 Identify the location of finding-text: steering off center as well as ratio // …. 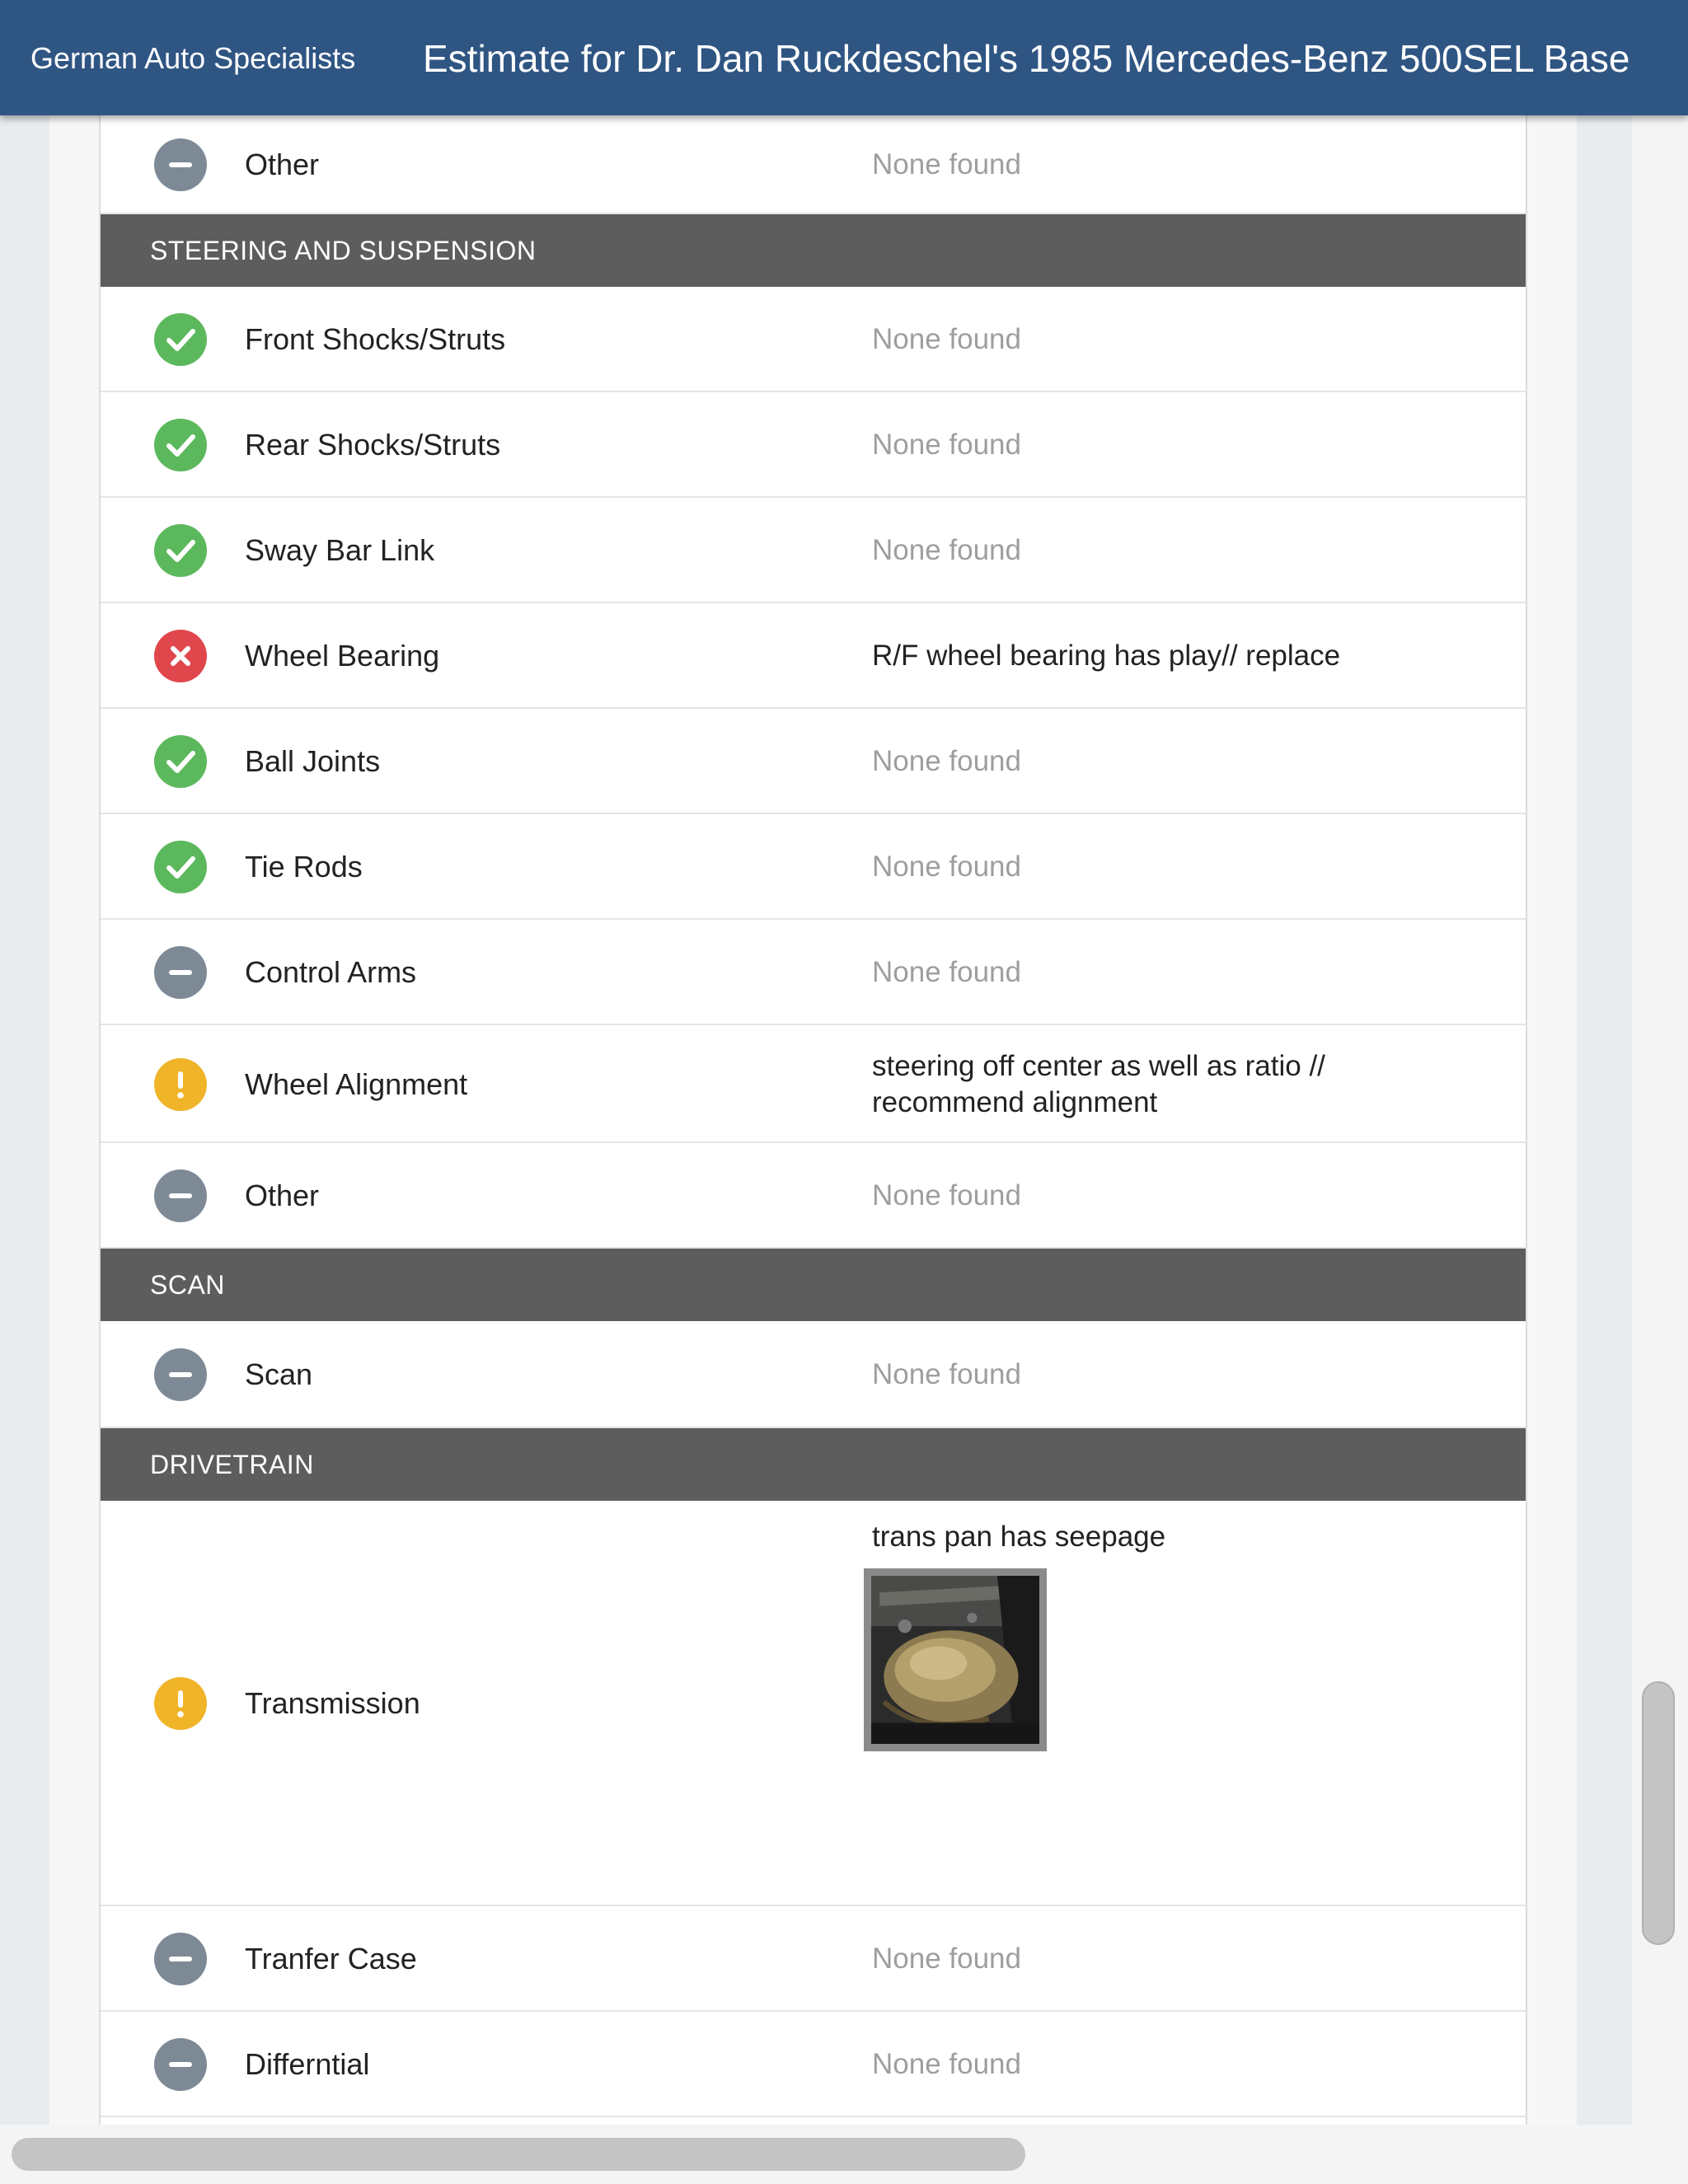
(1099, 1083).